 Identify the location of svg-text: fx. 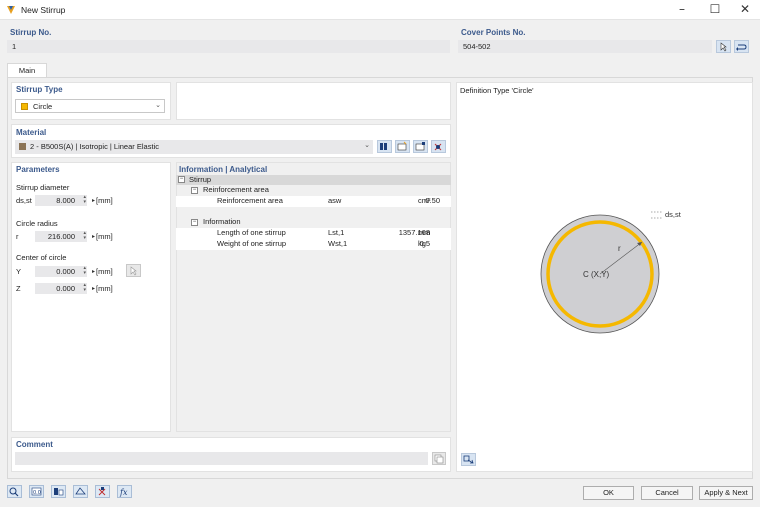
(123, 492).